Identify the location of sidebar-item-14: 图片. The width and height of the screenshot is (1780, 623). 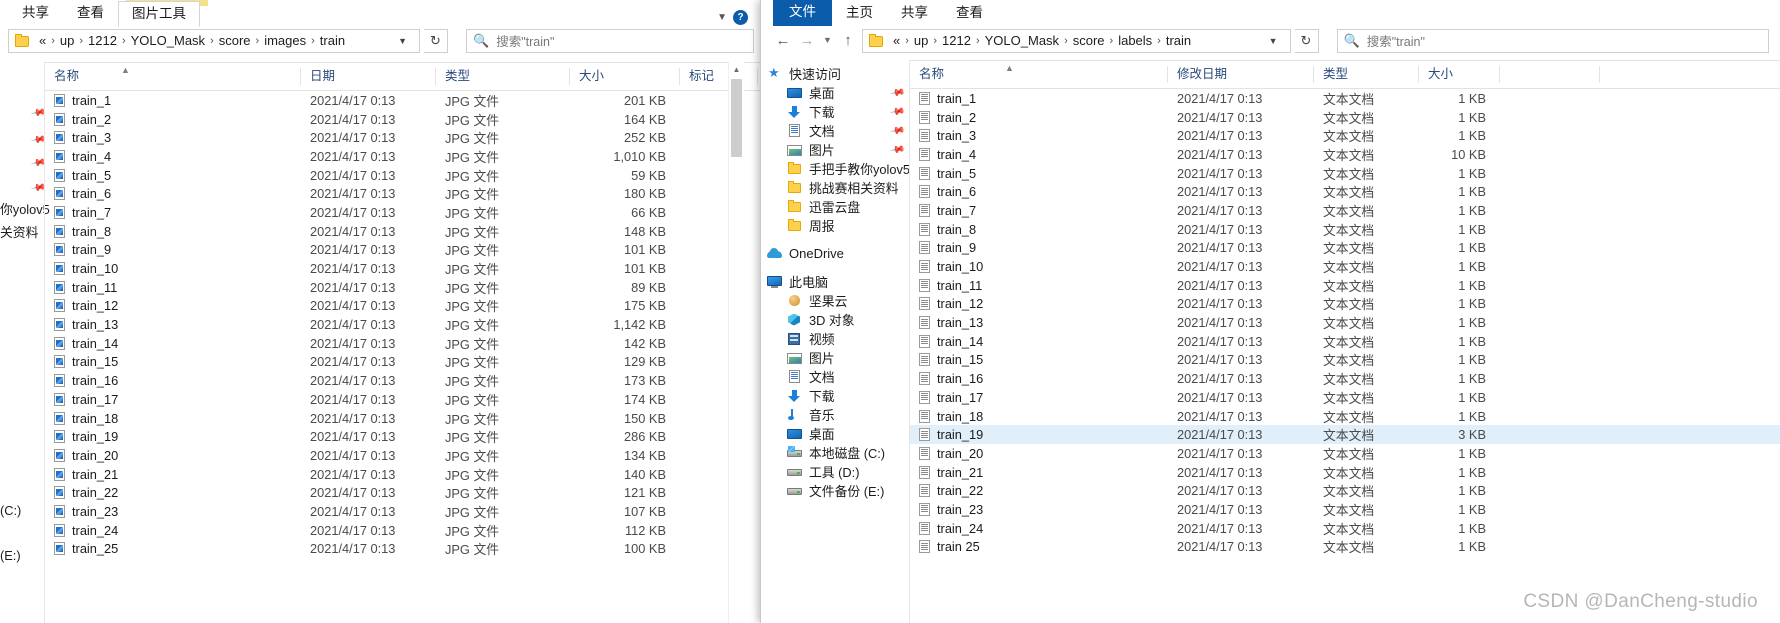
(835, 357).